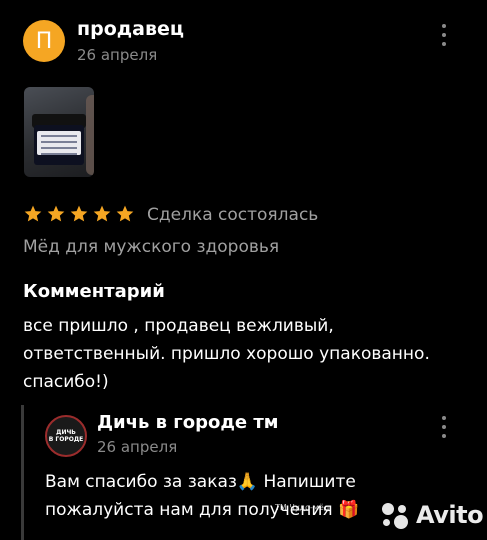  I want to click on seller-avatar: П, so click(44, 41).